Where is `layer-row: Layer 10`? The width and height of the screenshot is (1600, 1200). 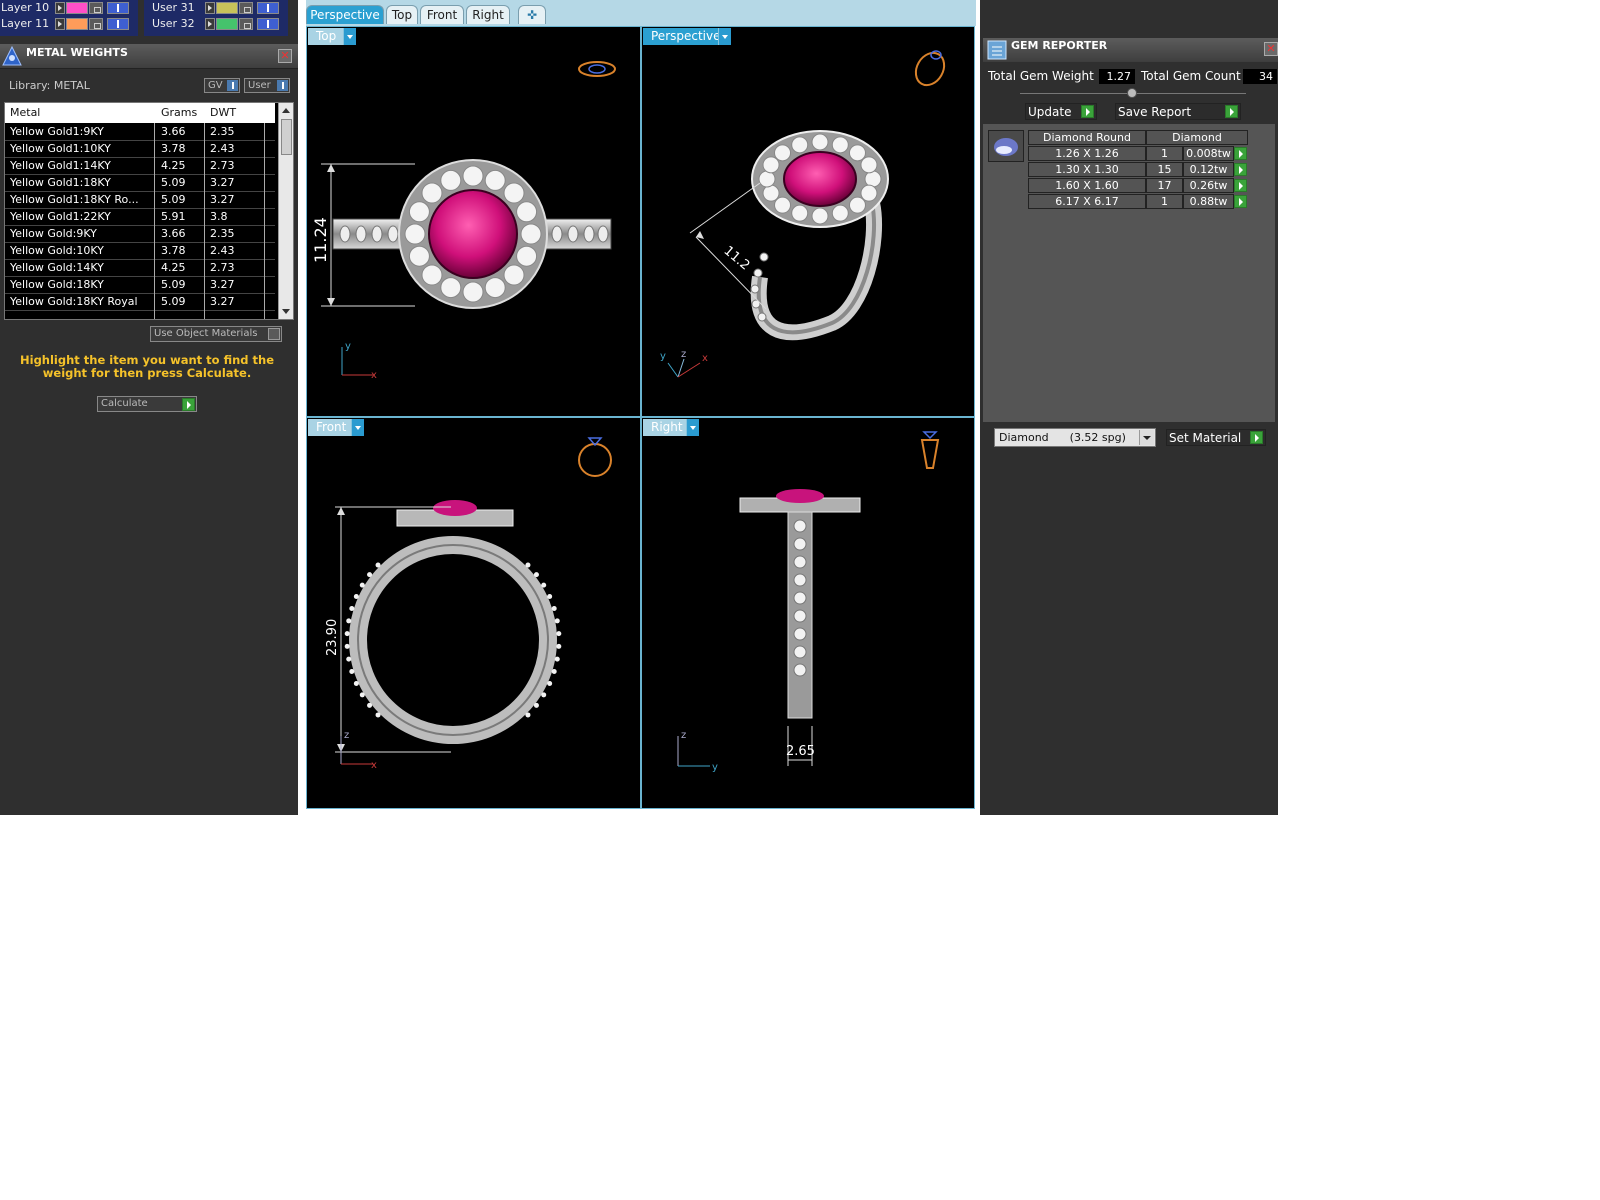 layer-row: Layer 10 is located at coordinates (69, 8).